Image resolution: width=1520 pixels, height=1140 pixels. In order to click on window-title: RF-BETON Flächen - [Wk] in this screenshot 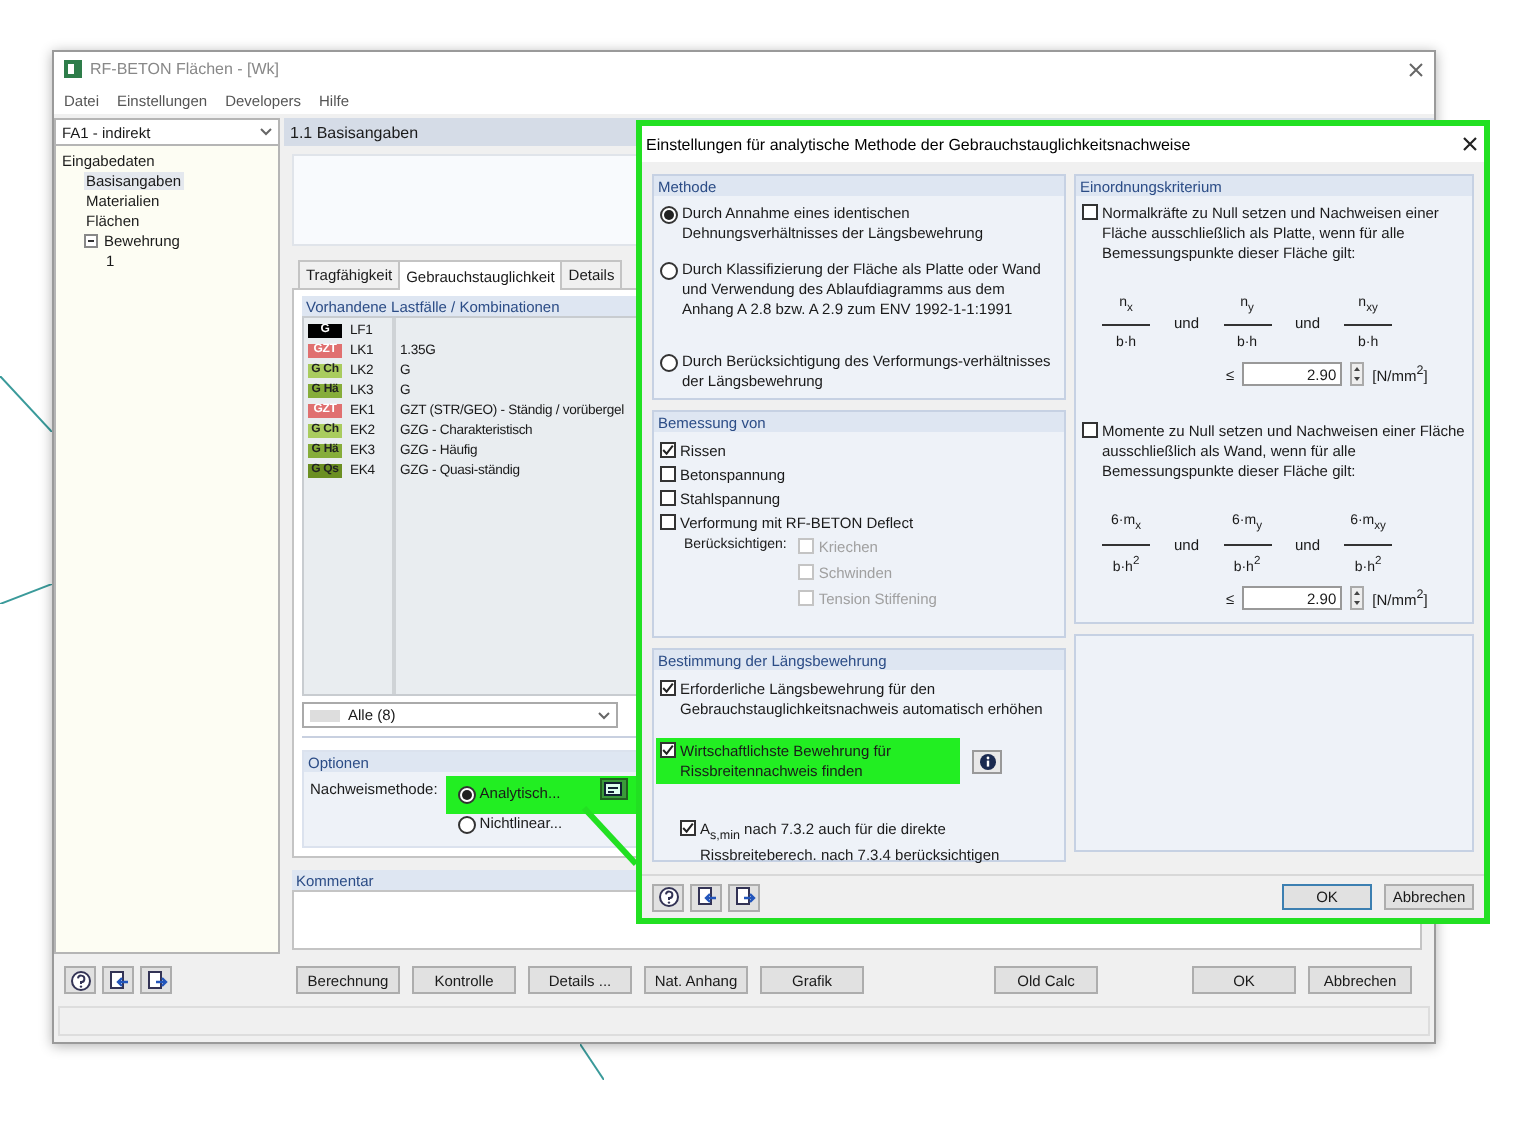, I will do `click(186, 69)`.